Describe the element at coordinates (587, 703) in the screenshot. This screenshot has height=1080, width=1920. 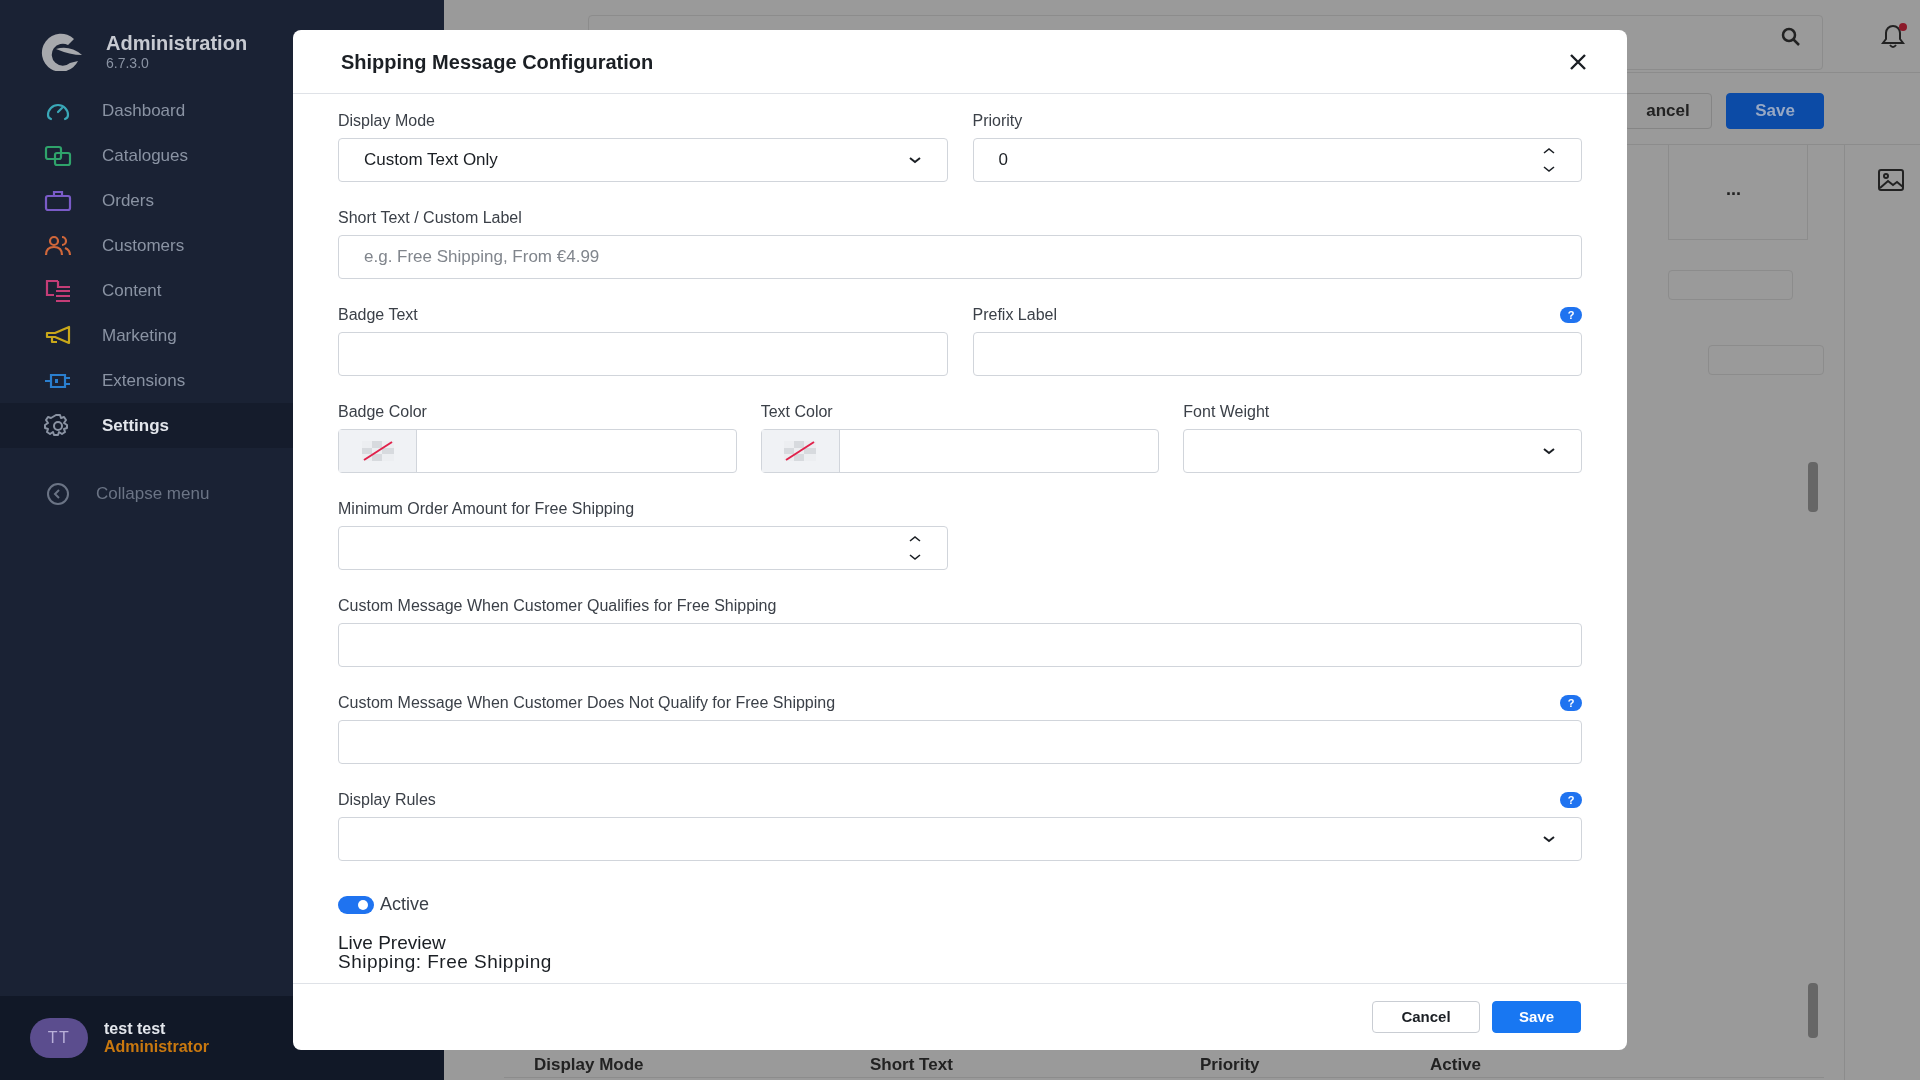
I see `field-label: Custom Message When Customer Does Not Qualify for Free Shipping` at that location.